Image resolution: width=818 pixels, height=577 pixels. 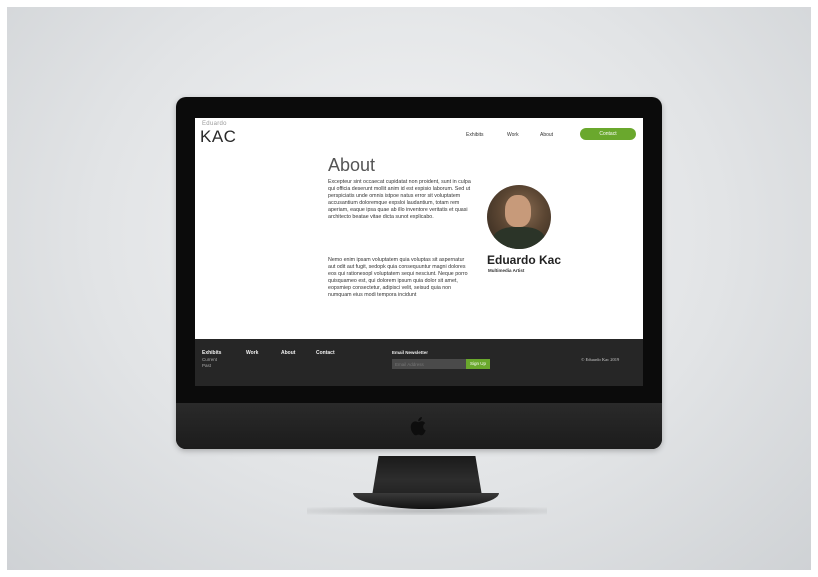 What do you see at coordinates (211, 353) in the screenshot?
I see `footer-exhibits-link: Exhibits` at bounding box center [211, 353].